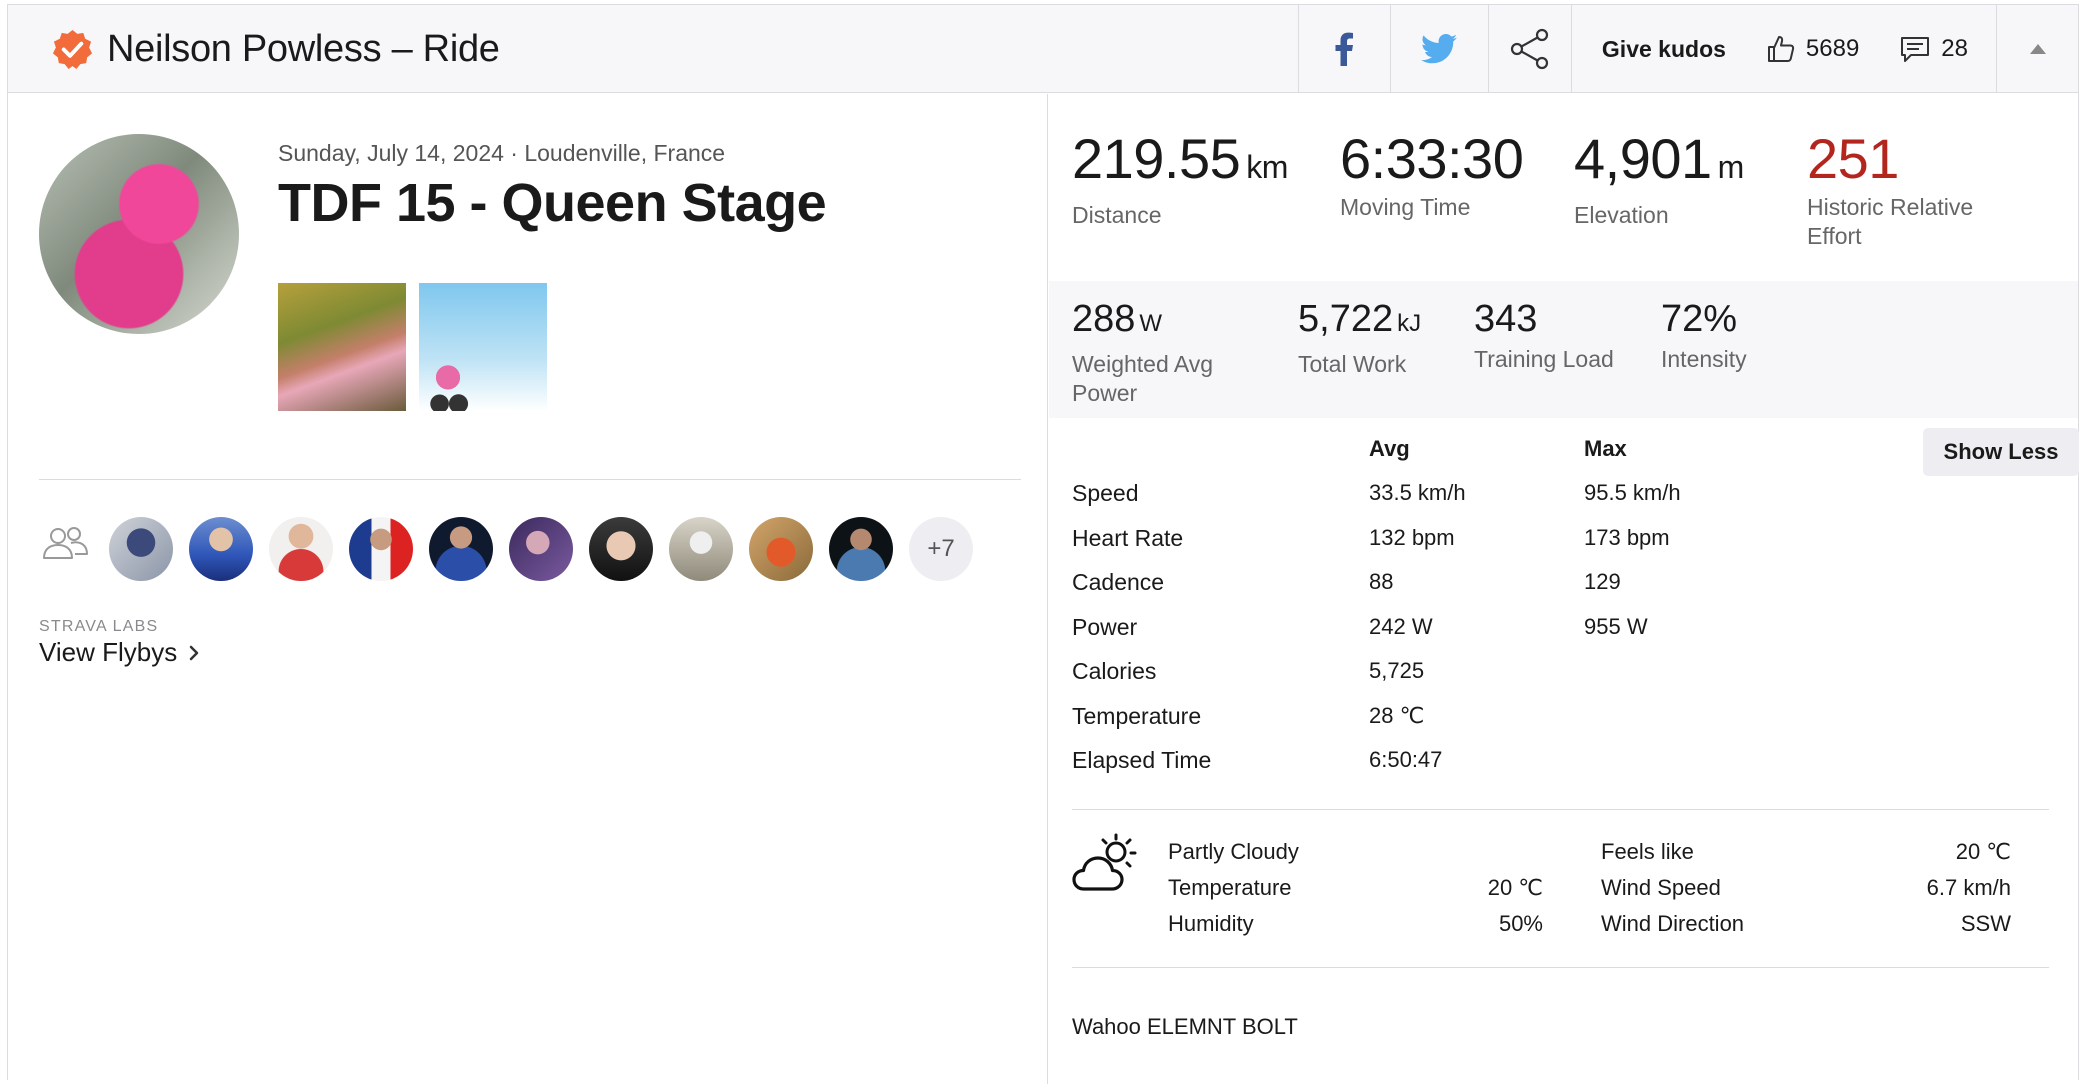 This screenshot has height=1084, width=2086. I want to click on weather-wind-speed-label: Wind Speed, so click(1661, 887).